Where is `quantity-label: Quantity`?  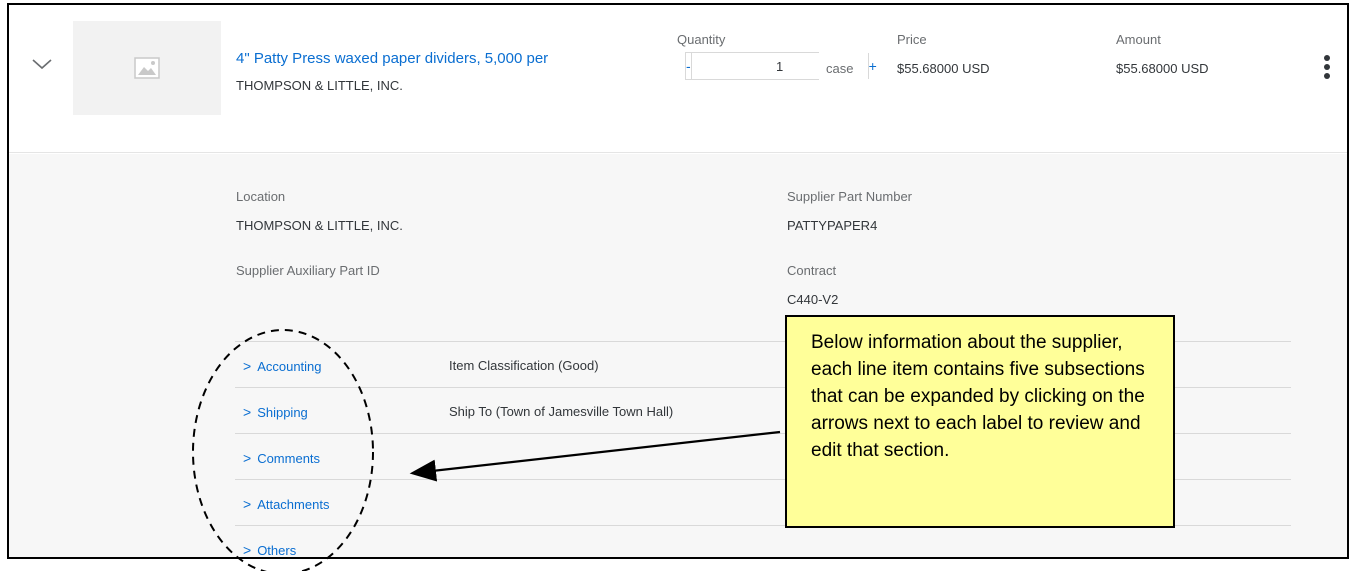 quantity-label: Quantity is located at coordinates (701, 39).